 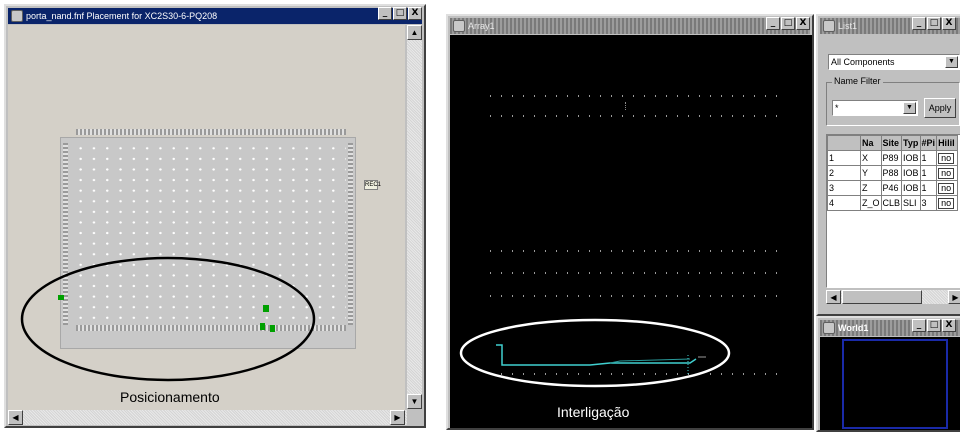 I want to click on cell-pins: 3, so click(x=928, y=203).